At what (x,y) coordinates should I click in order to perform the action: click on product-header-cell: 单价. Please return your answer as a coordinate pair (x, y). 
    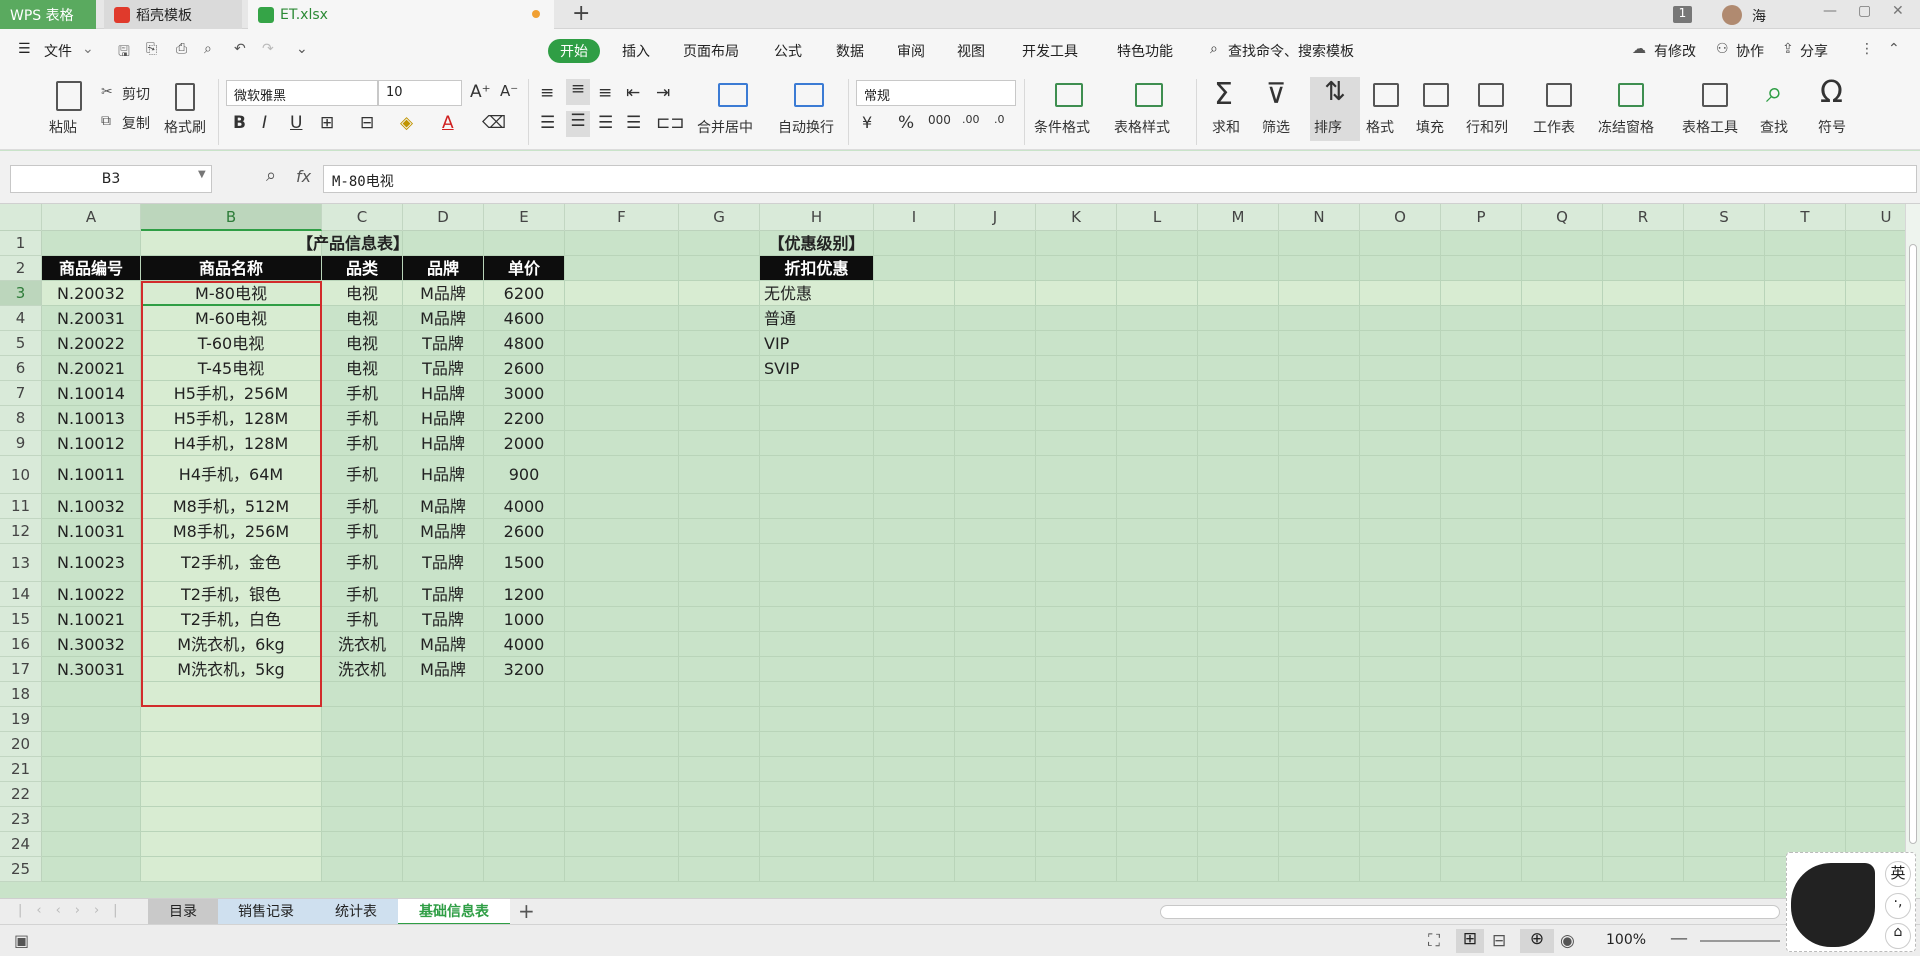
    Looking at the image, I should click on (524, 268).